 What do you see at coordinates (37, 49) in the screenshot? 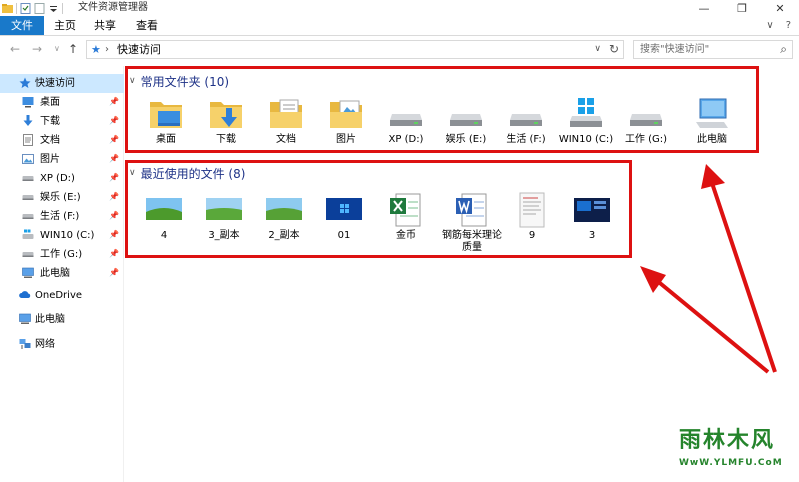
I see `forward-arrow-icon: →` at bounding box center [37, 49].